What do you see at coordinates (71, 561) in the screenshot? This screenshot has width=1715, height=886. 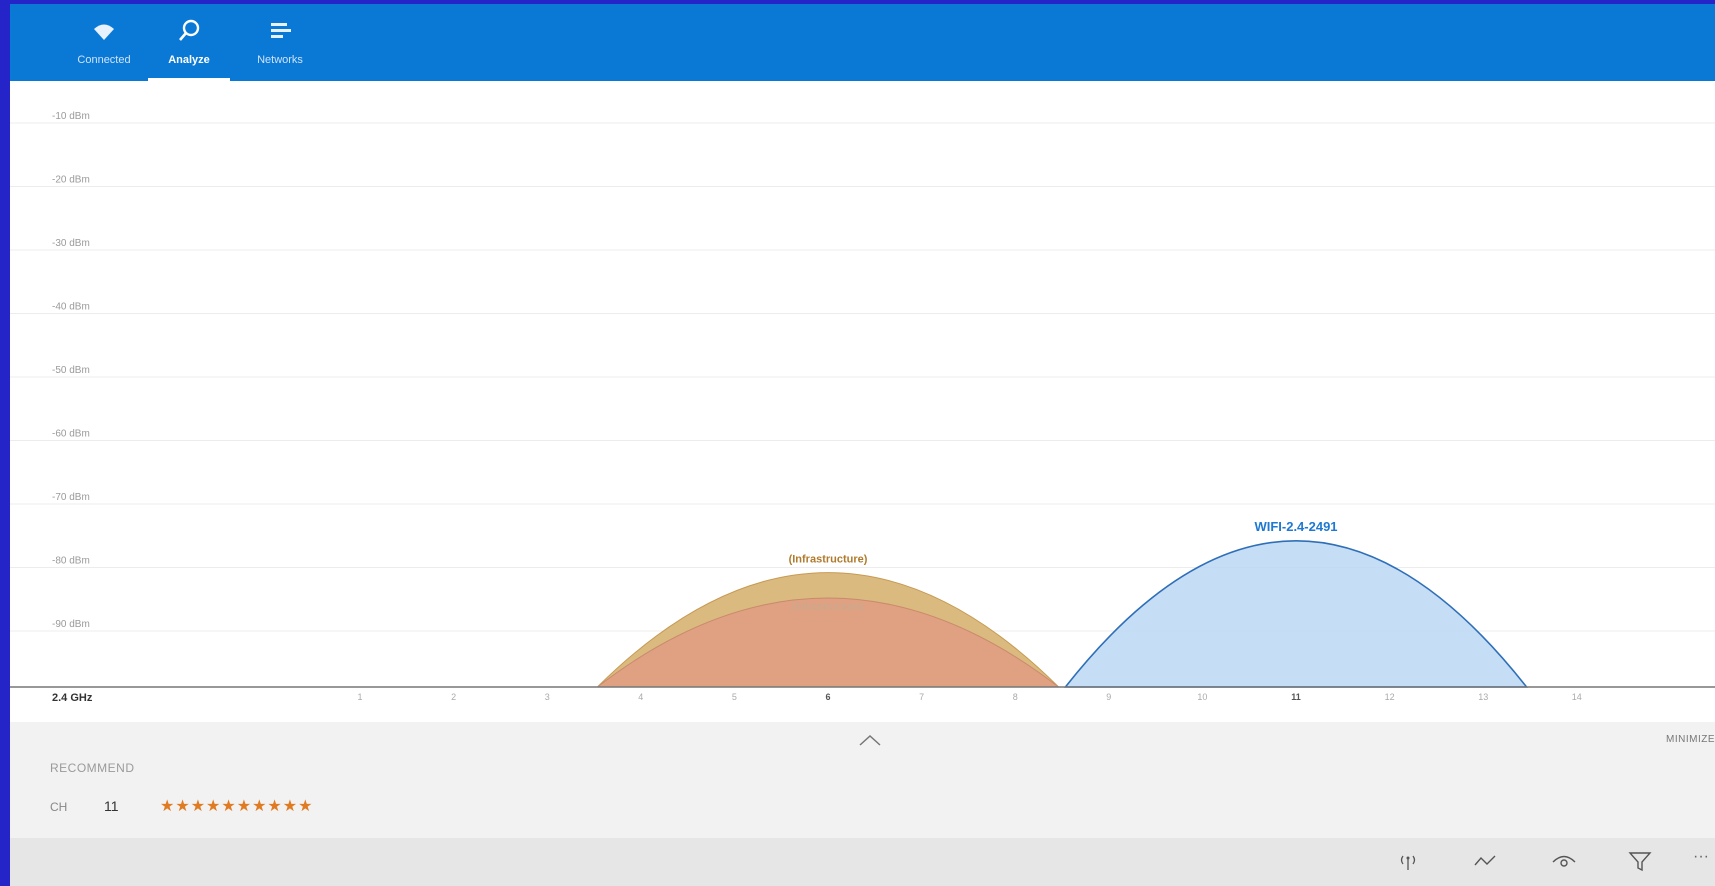 I see `y-tick-label: -80 dBm` at bounding box center [71, 561].